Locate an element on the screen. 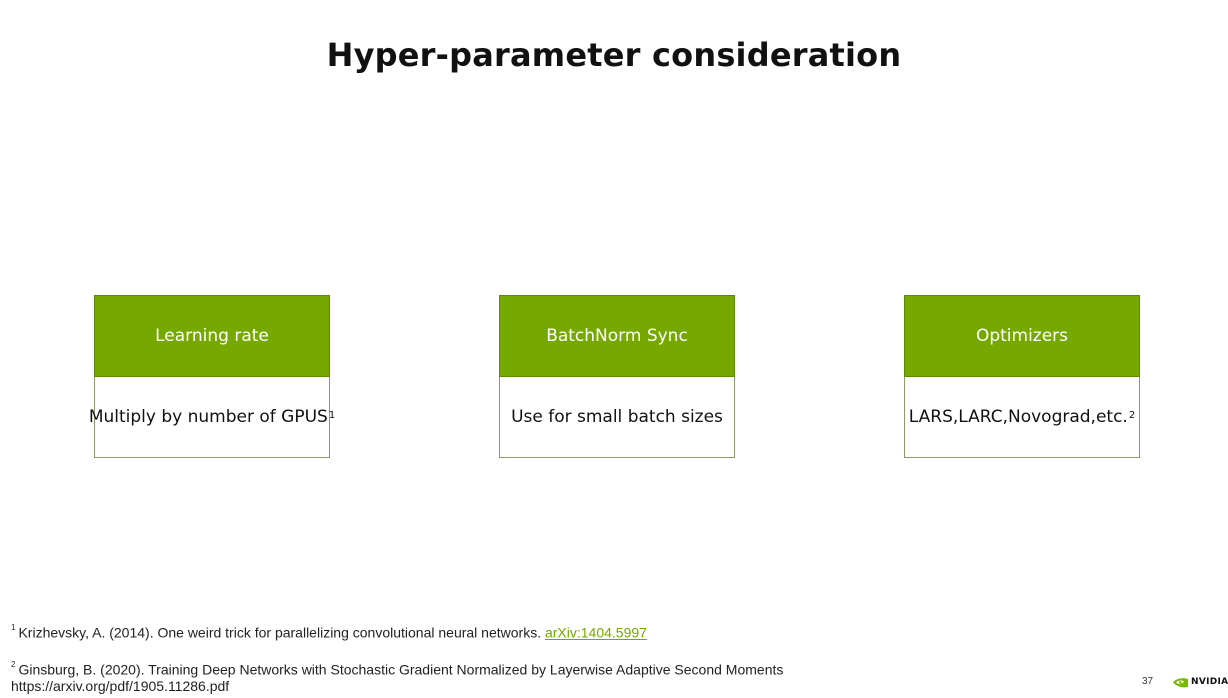  card-header: Learning rate is located at coordinates (212, 336).